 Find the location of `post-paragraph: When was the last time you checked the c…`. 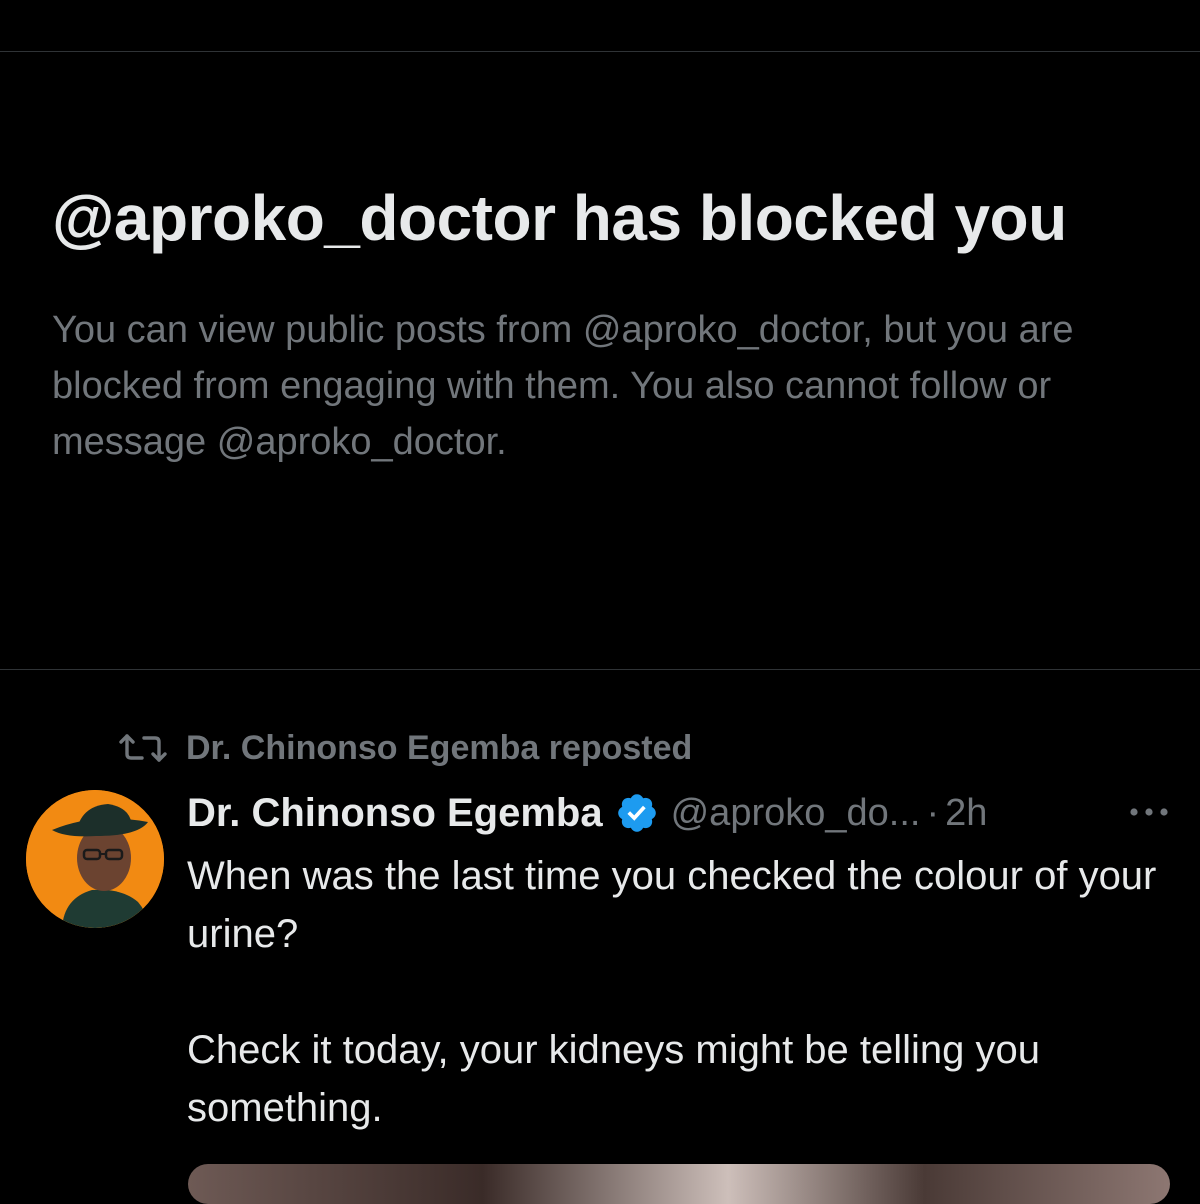

post-paragraph: When was the last time you checked the c… is located at coordinates (672, 905).